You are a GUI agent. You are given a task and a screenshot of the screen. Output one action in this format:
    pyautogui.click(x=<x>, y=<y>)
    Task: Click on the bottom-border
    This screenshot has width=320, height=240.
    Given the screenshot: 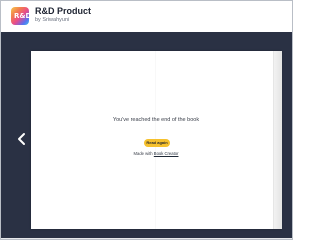 What is the action you would take?
    pyautogui.click(x=146, y=238)
    